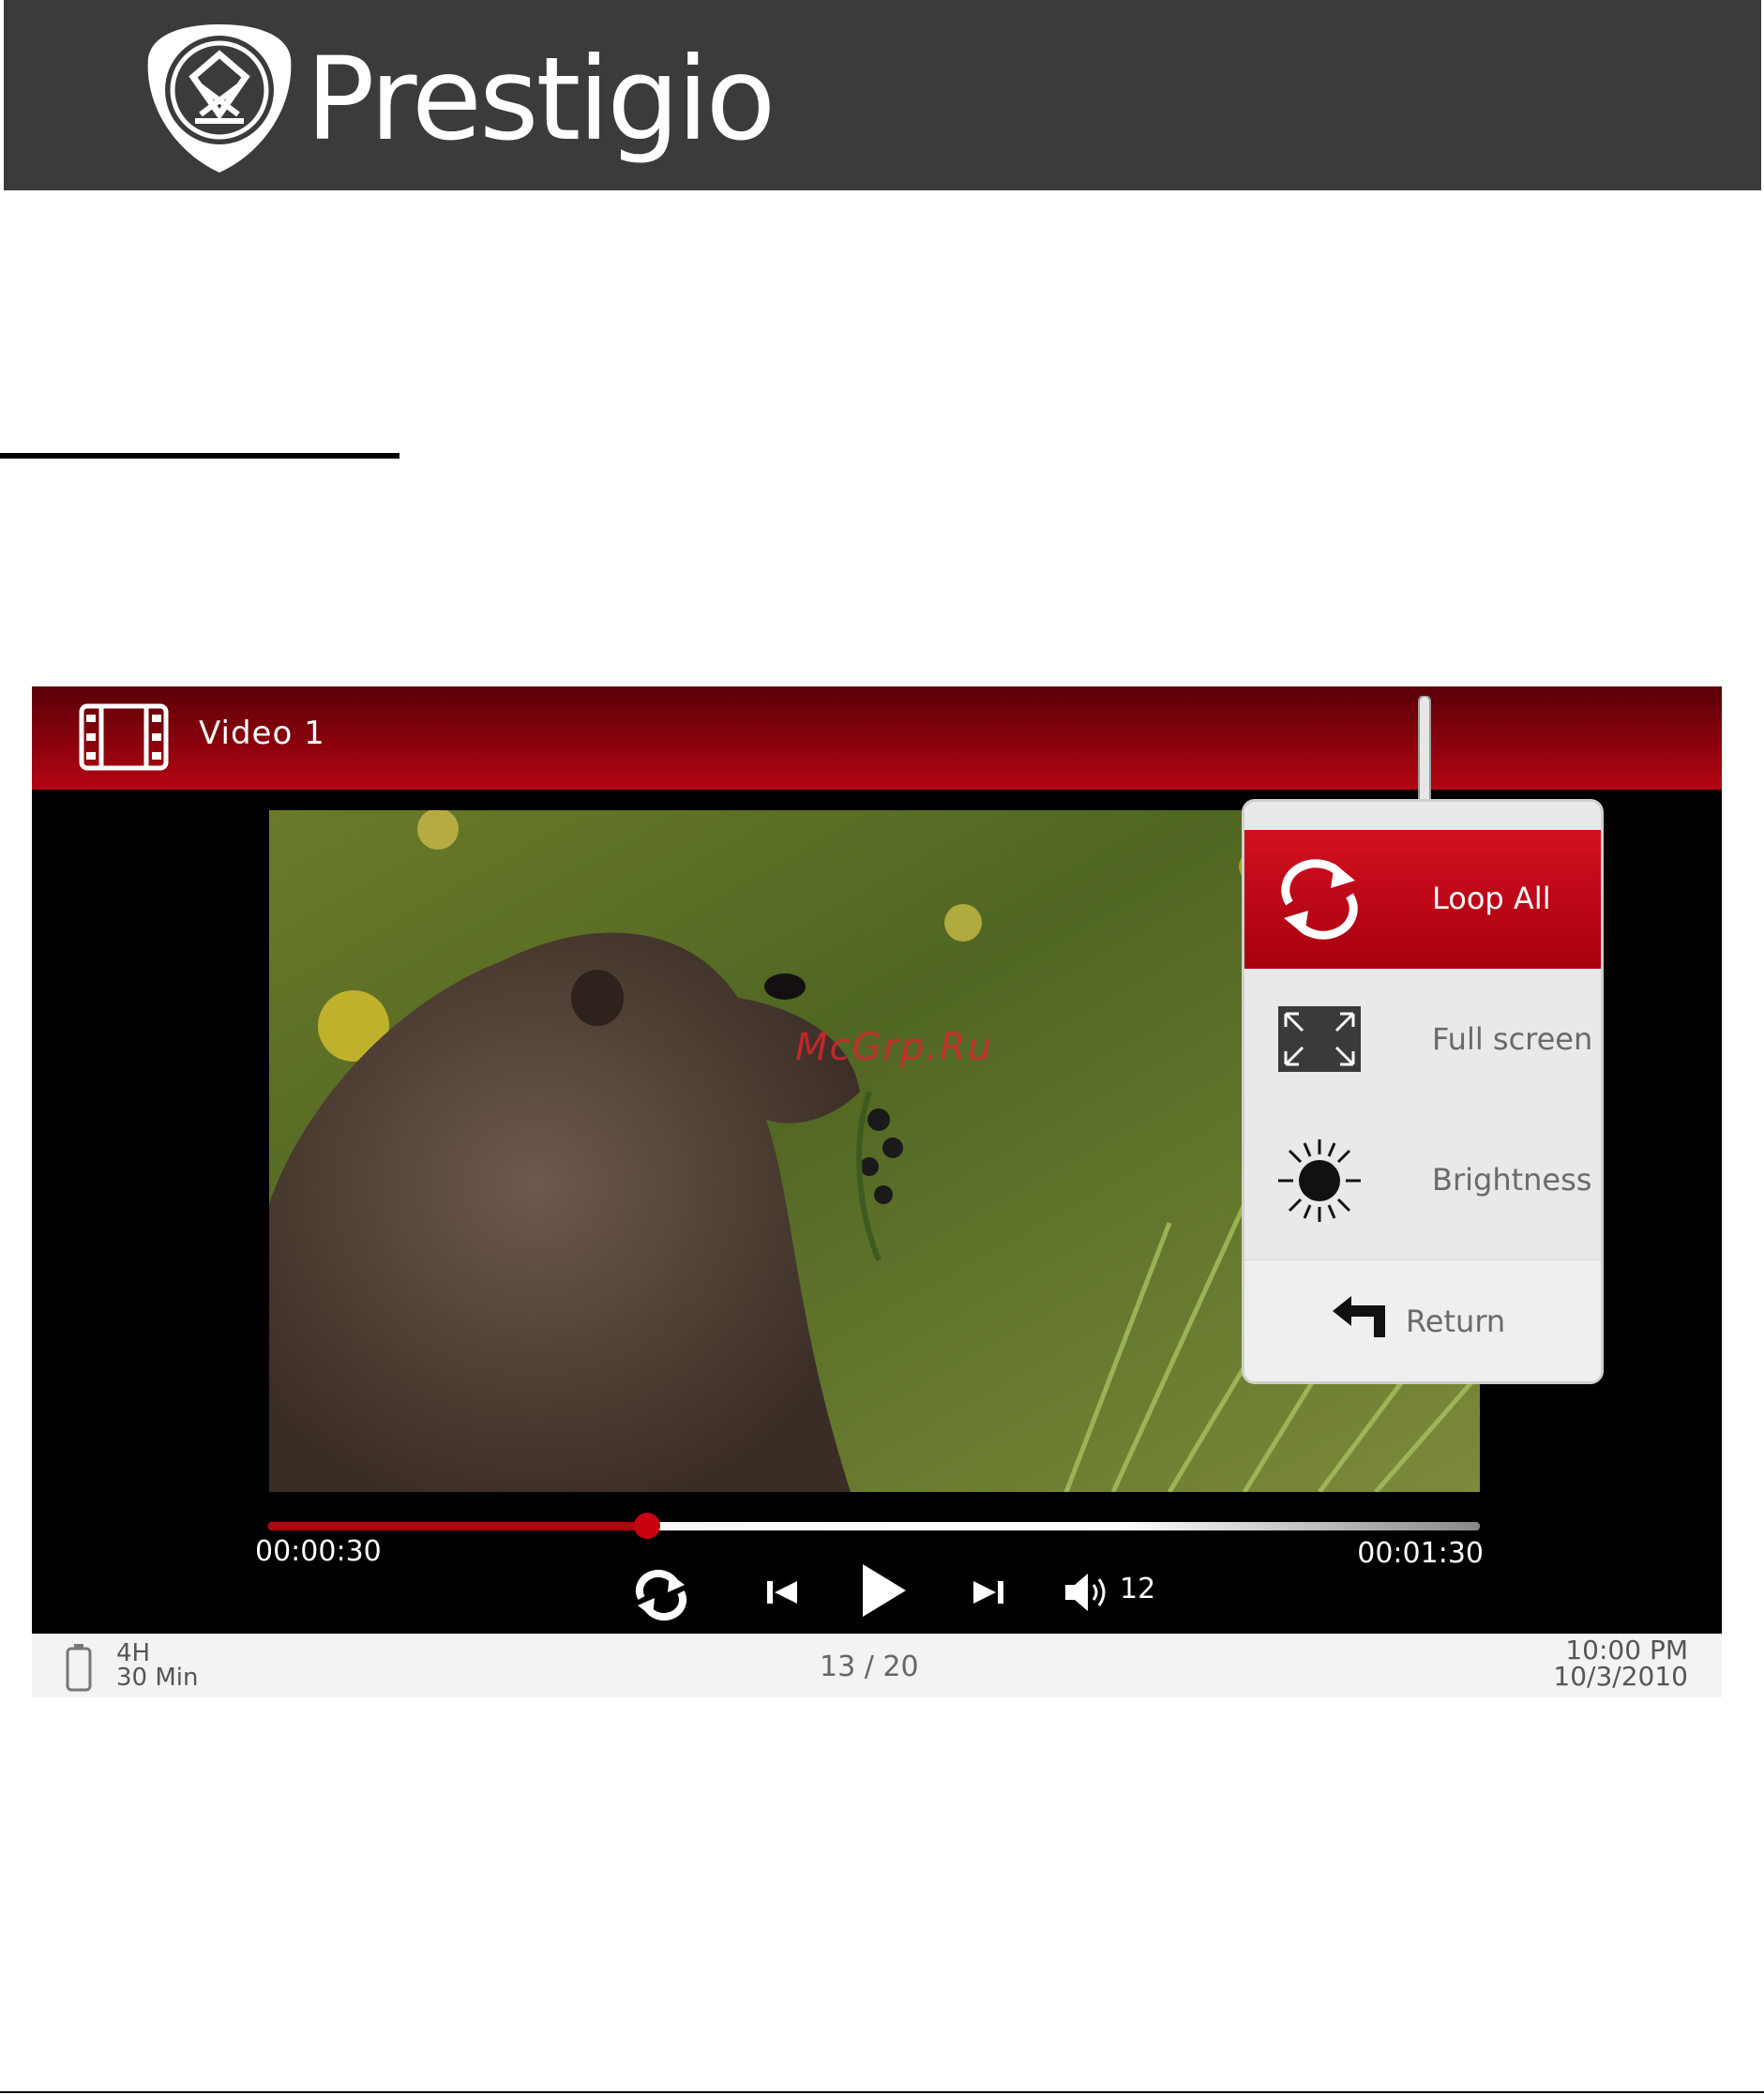  I want to click on video-title: Video 1, so click(262, 734).